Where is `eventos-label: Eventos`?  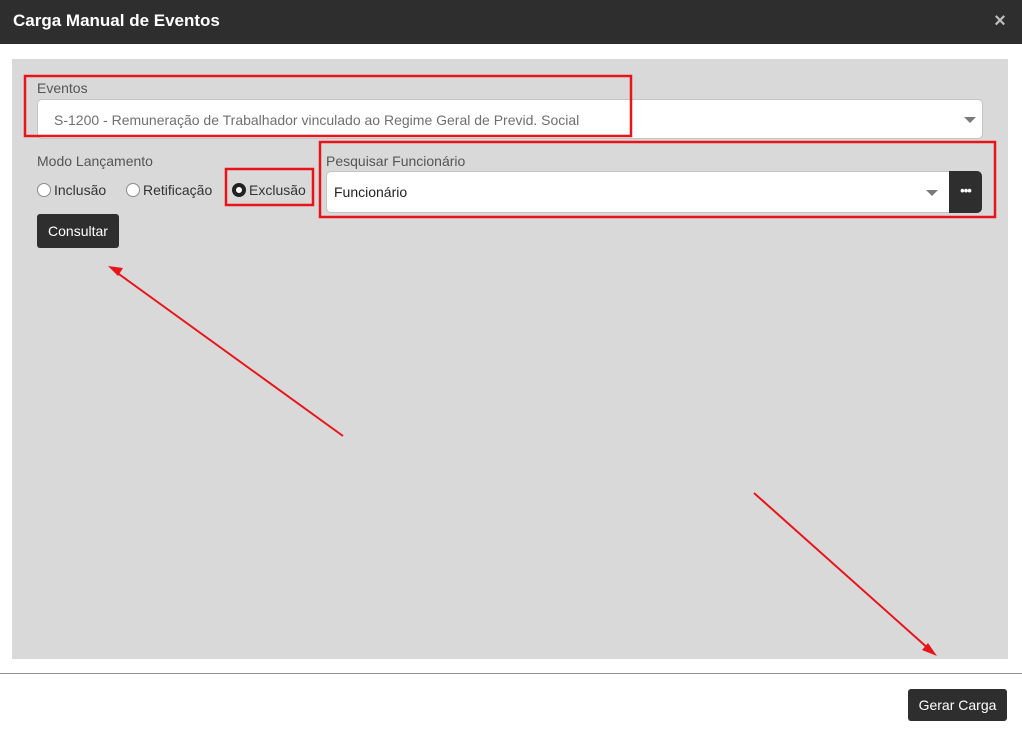
eventos-label: Eventos is located at coordinates (62, 88).